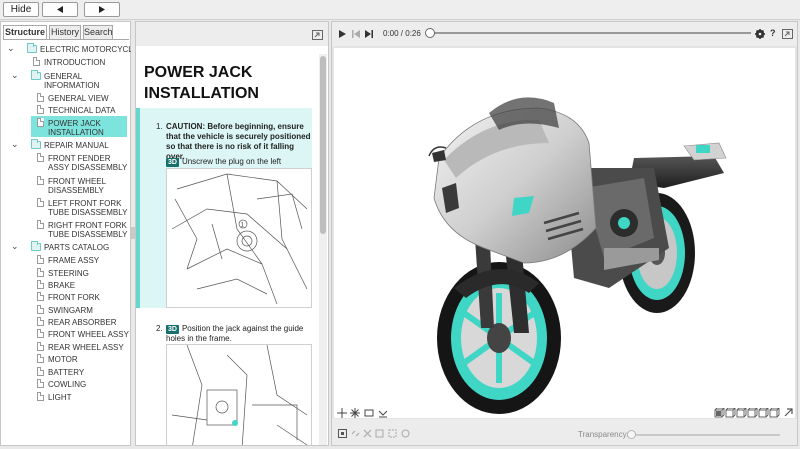  I want to click on tree-item-swingarm: SWINGARM, so click(68, 310).